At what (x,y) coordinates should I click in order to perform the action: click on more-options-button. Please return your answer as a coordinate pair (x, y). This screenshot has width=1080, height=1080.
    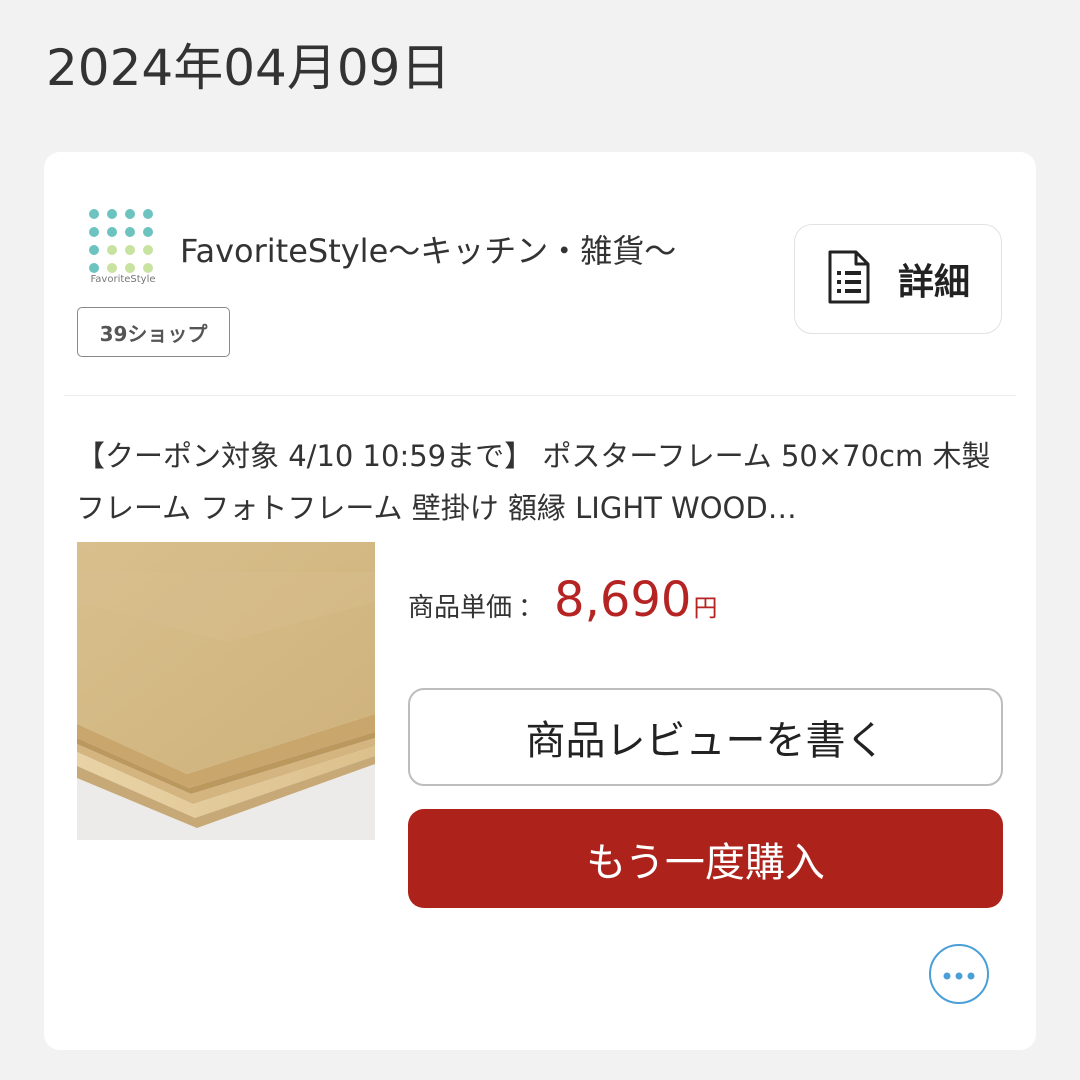
    Looking at the image, I should click on (959, 974).